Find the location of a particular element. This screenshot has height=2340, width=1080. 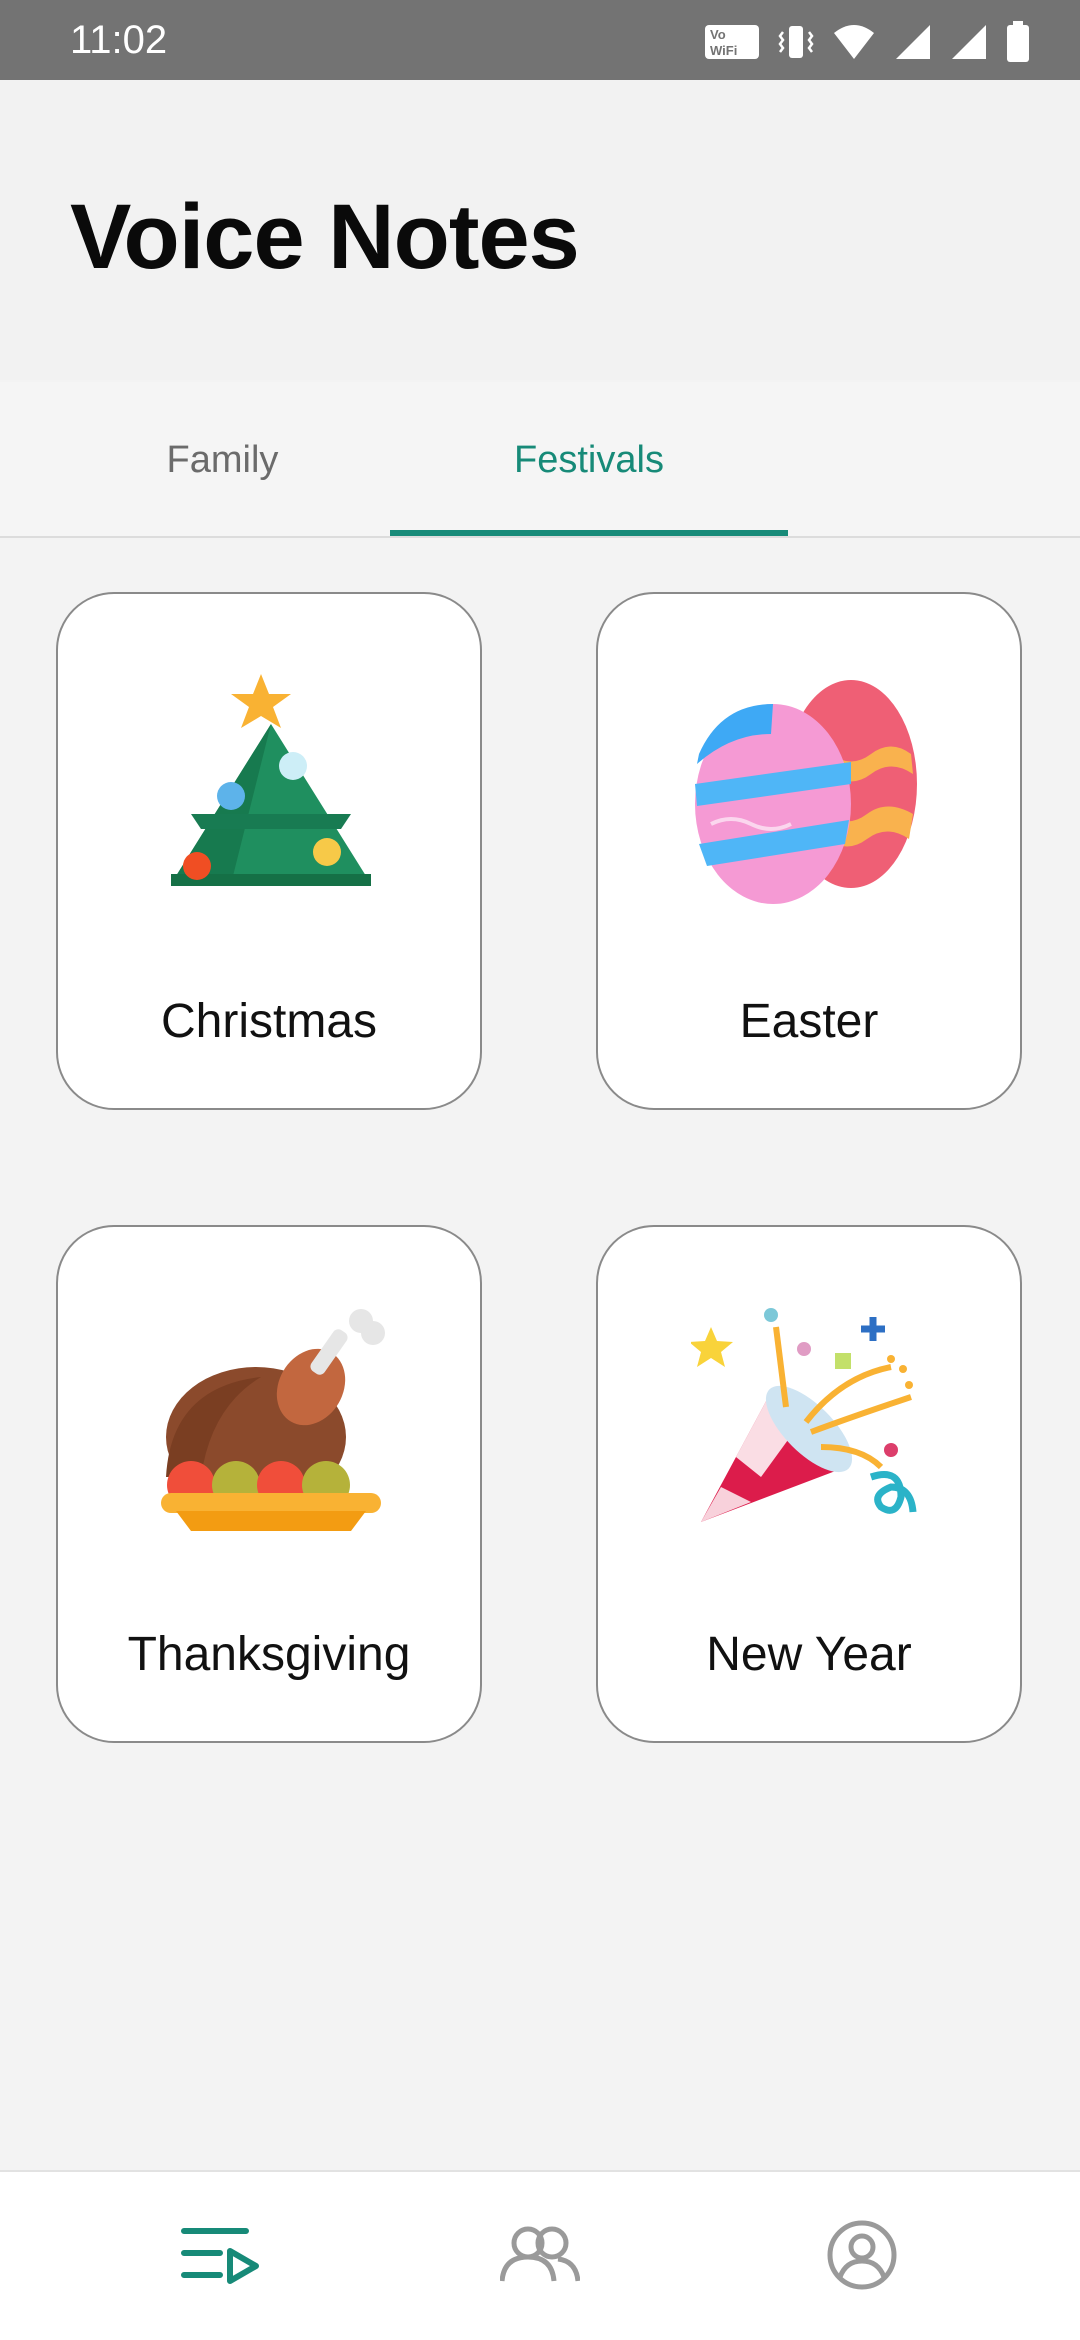

card-easter: Easter is located at coordinates (809, 851).